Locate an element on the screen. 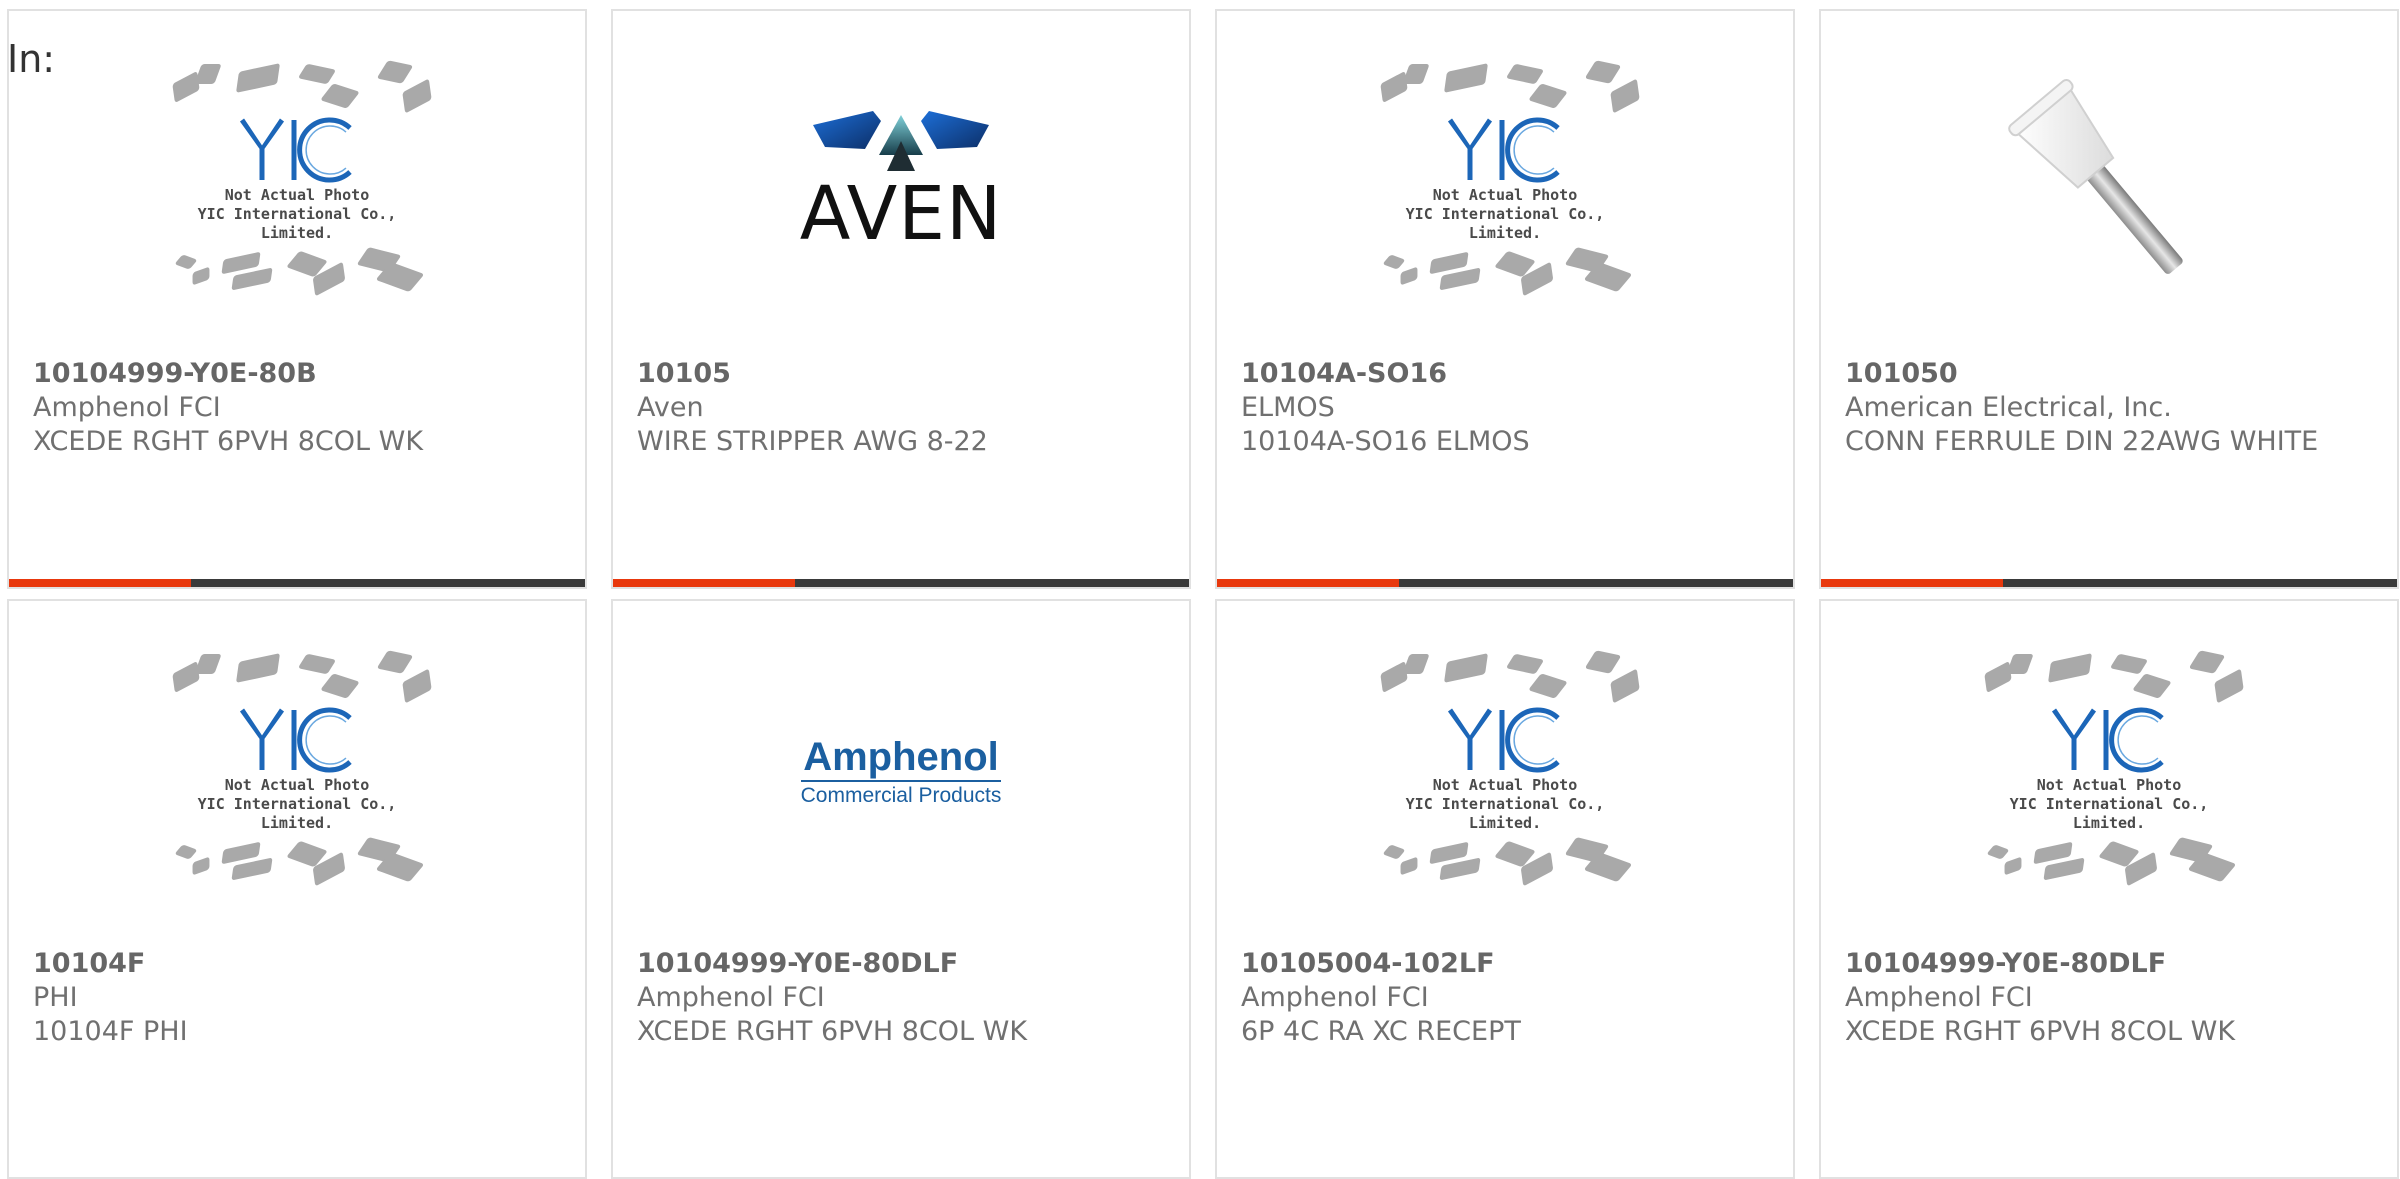 This screenshot has width=2400, height=1179. manufacturer: PHI is located at coordinates (55, 997).